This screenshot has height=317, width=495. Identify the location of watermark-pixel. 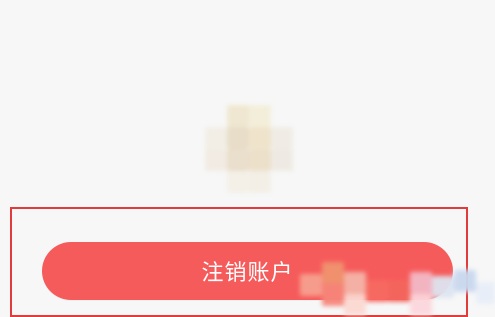
(485, 293).